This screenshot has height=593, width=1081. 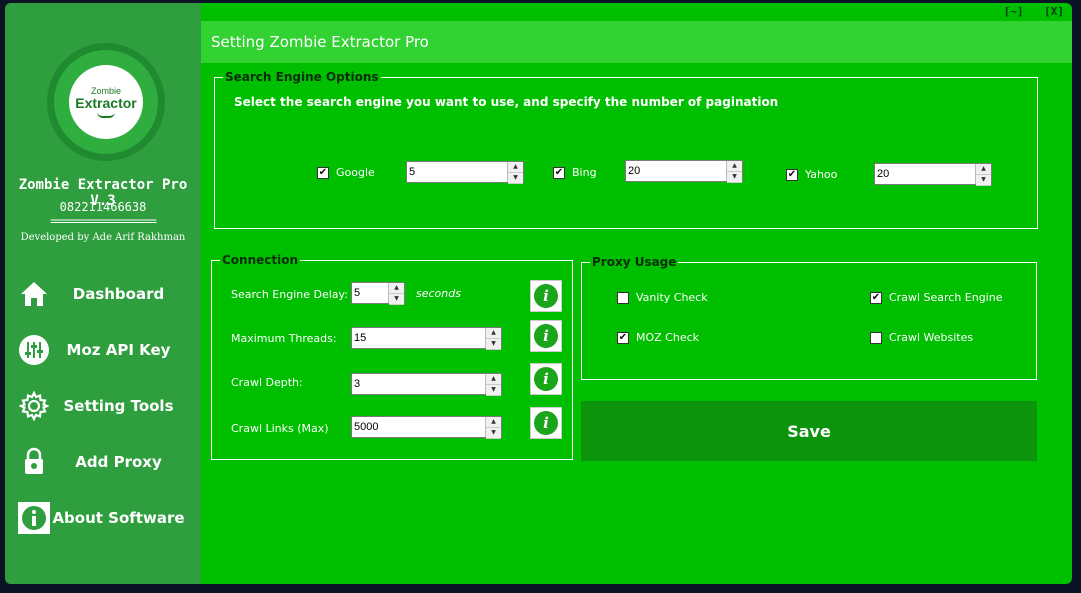 I want to click on sidebar-item-label: Dashboard, so click(x=118, y=294).